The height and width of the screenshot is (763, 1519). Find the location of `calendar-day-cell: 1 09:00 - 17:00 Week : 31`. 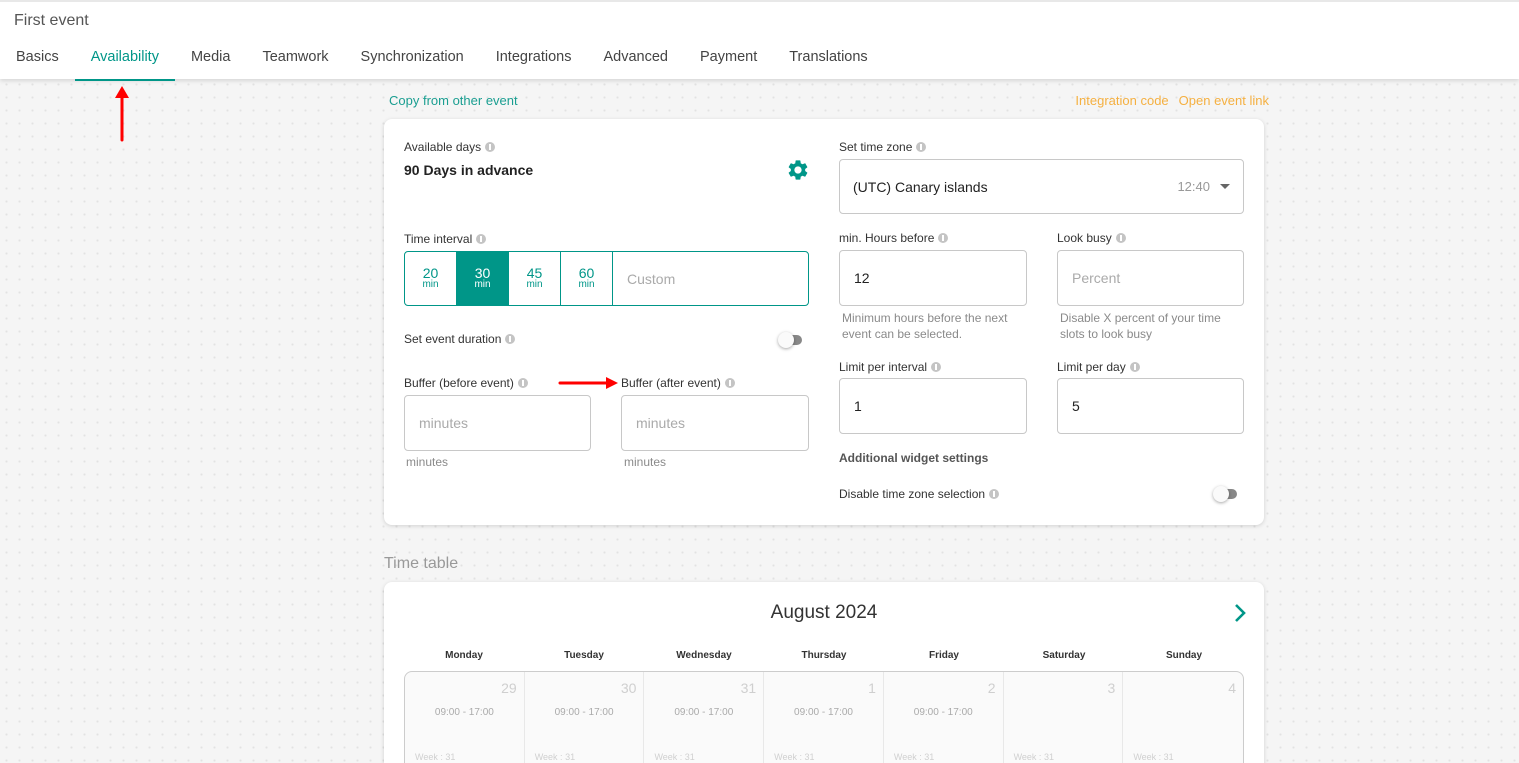

calendar-day-cell: 1 09:00 - 17:00 Week : 31 is located at coordinates (824, 717).